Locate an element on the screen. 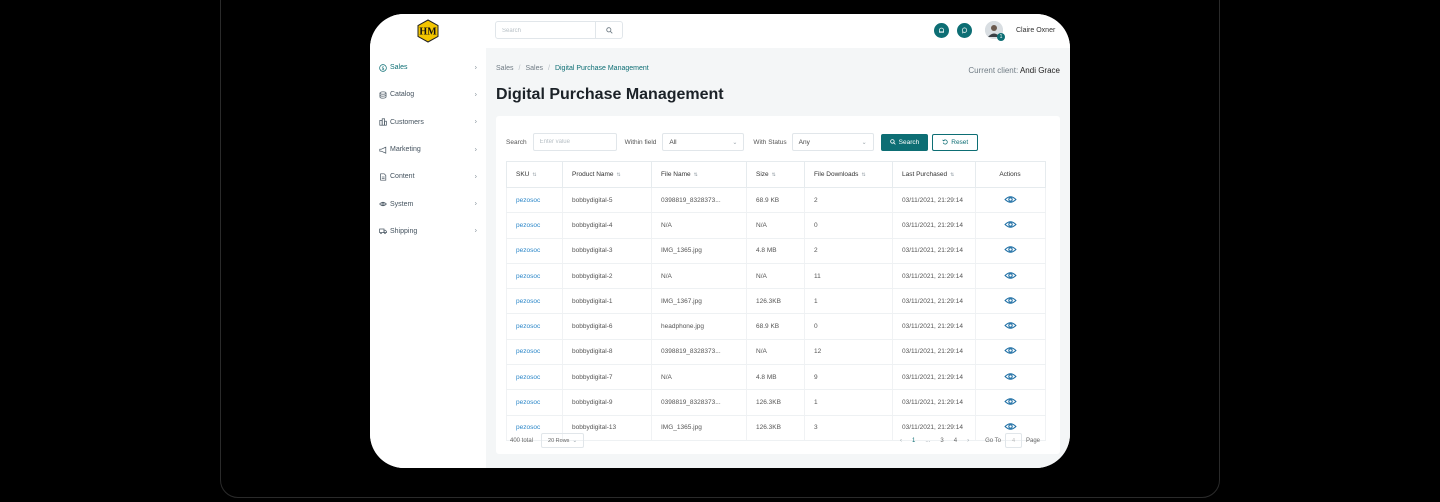  file-name-cell: N/A is located at coordinates (699, 276).